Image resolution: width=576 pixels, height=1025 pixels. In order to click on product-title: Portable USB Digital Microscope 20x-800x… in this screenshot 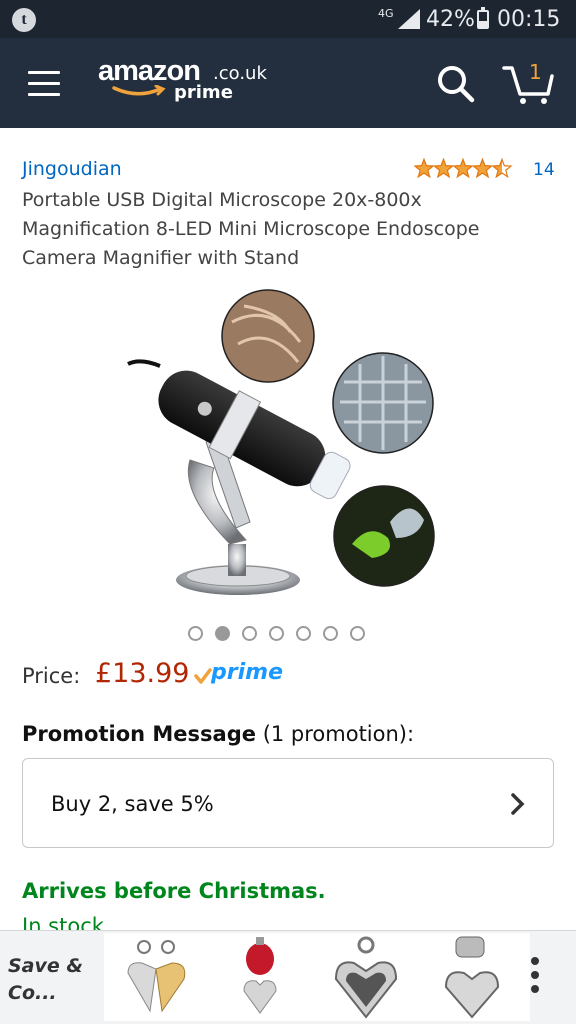, I will do `click(251, 229)`.